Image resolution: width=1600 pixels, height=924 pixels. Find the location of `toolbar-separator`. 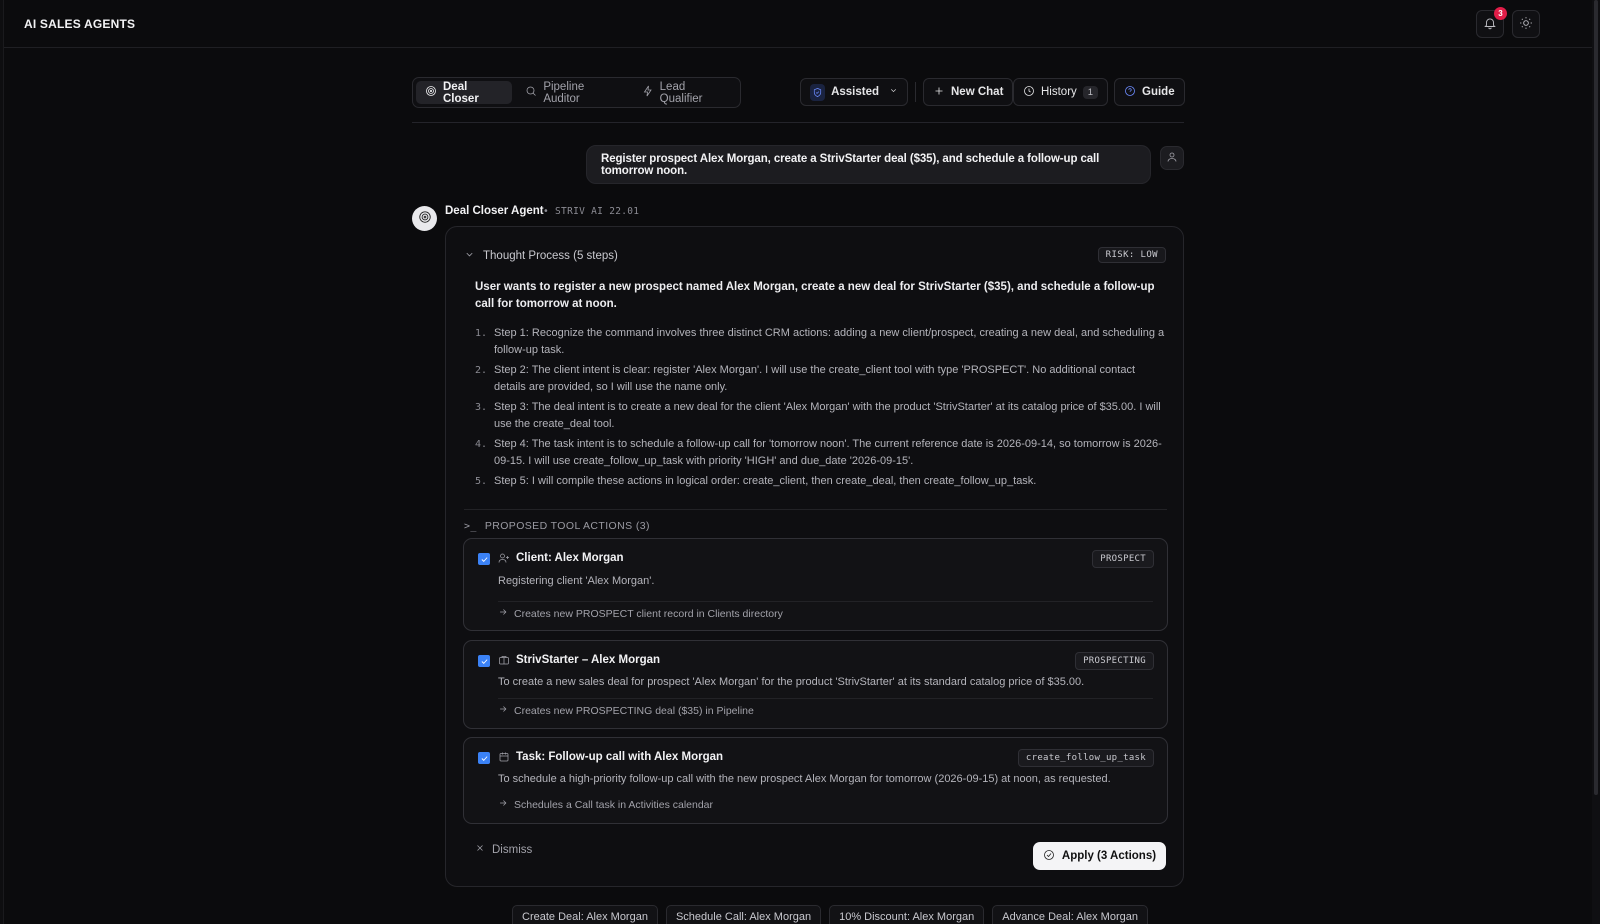

toolbar-separator is located at coordinates (915, 92).